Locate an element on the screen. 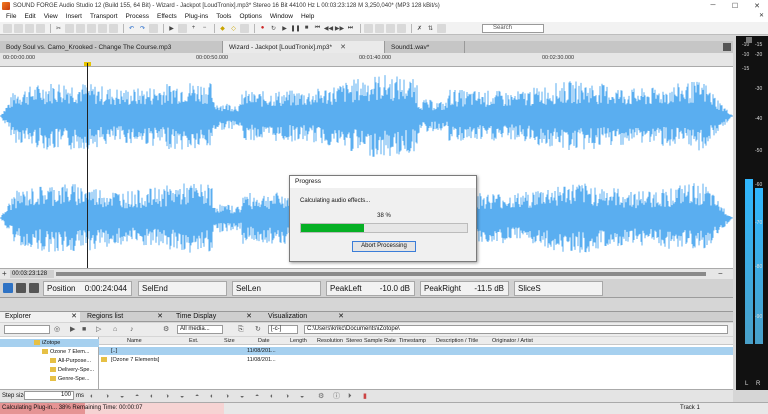 The width and height of the screenshot is (768, 414). zoom-out-icon: − is located at coordinates (204, 28).